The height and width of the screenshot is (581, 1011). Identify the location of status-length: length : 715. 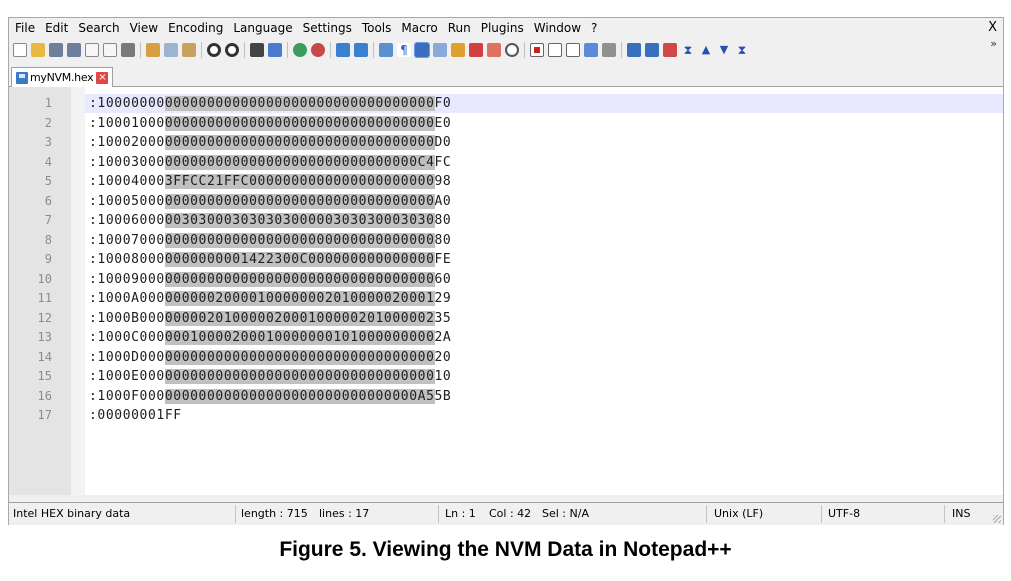
(274, 513).